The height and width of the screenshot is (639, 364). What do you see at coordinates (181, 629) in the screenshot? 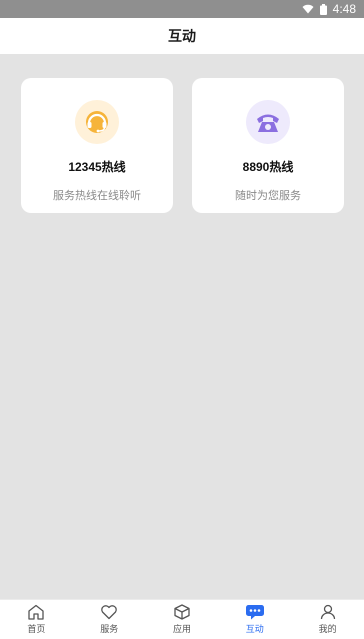
I see `tab-apps-label: 应用` at bounding box center [181, 629].